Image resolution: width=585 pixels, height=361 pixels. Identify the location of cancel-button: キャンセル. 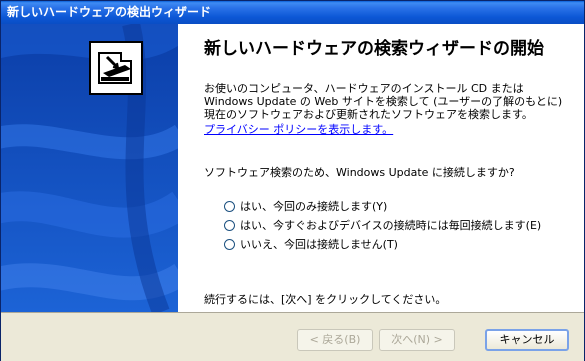
(527, 340).